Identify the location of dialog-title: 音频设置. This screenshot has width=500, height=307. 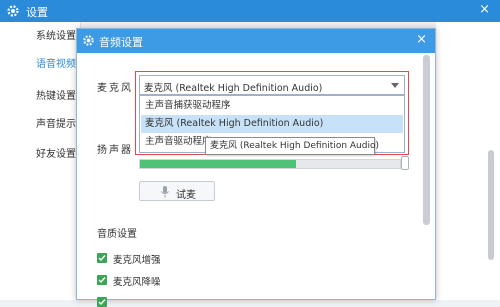
(121, 42).